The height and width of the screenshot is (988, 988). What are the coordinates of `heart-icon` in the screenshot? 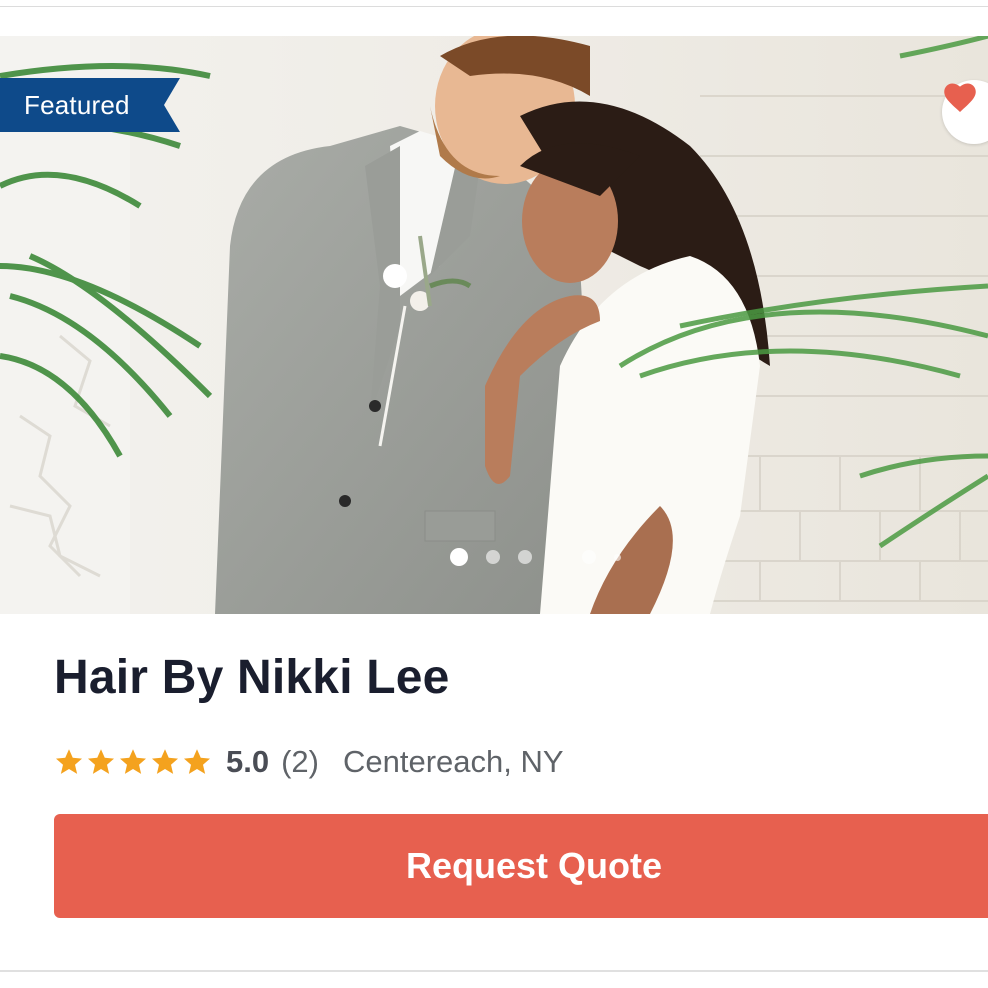 It's located at (960, 97).